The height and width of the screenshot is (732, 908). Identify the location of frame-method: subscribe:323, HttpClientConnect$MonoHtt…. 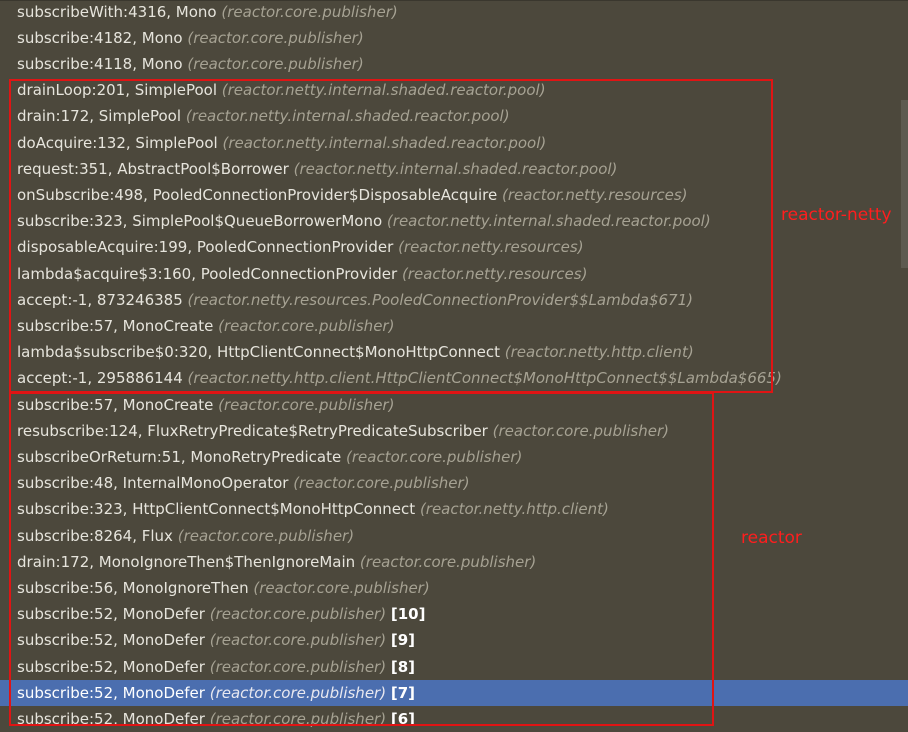
(216, 509).